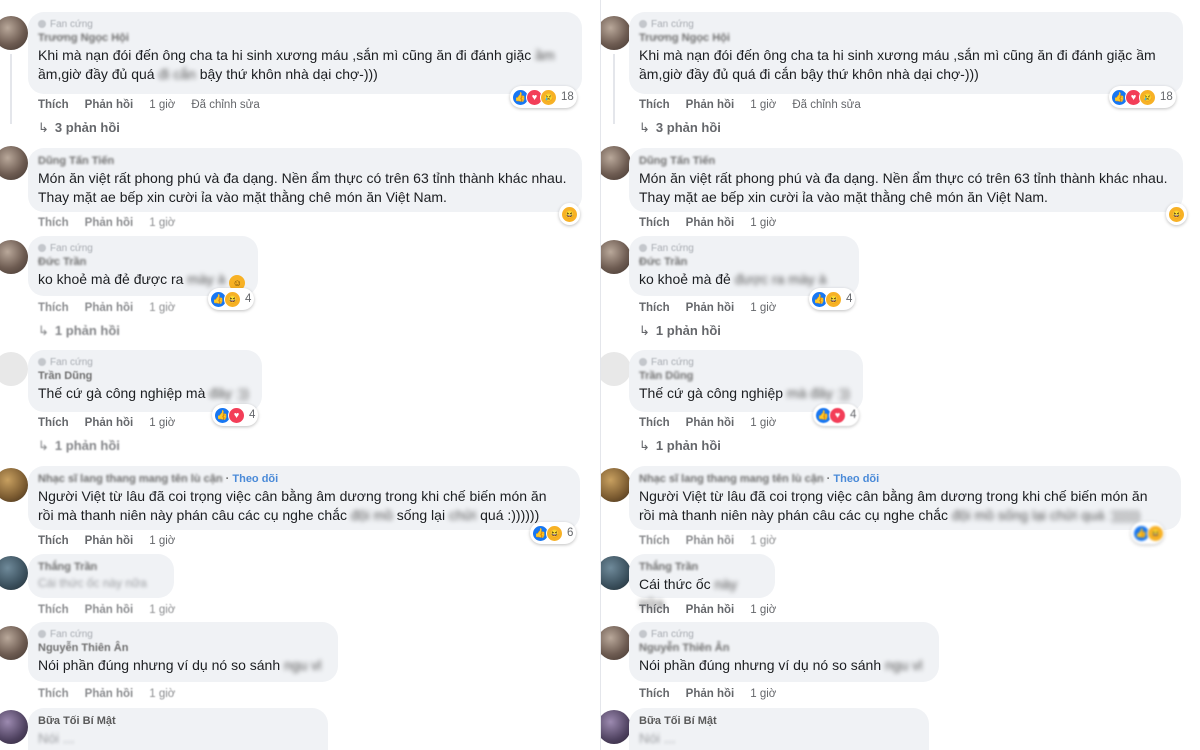  What do you see at coordinates (143, 393) in the screenshot?
I see `comment-text: Thế cứ gà công nghiệp mà đây :))` at bounding box center [143, 393].